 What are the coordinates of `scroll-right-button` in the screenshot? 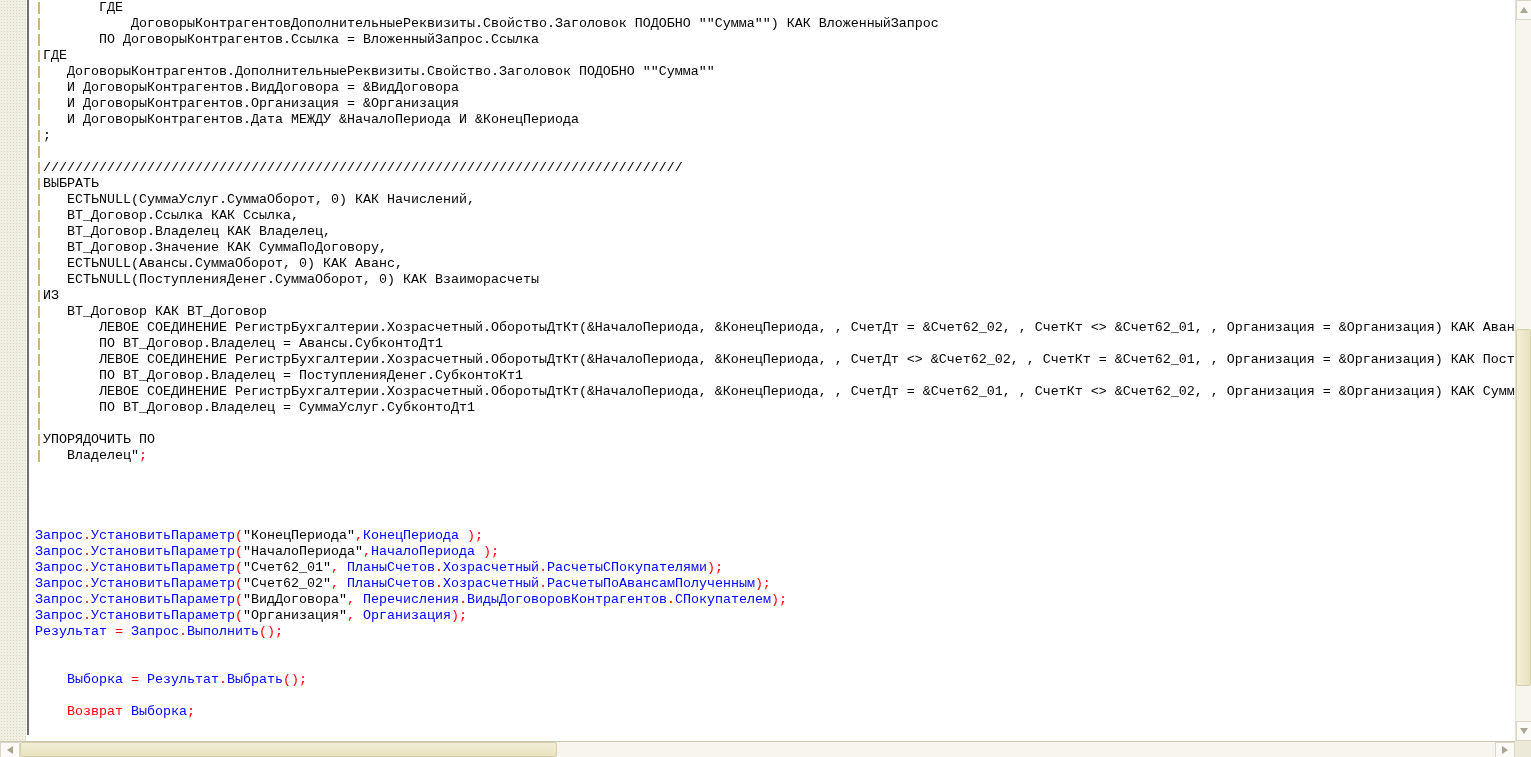 It's located at (1505, 749).